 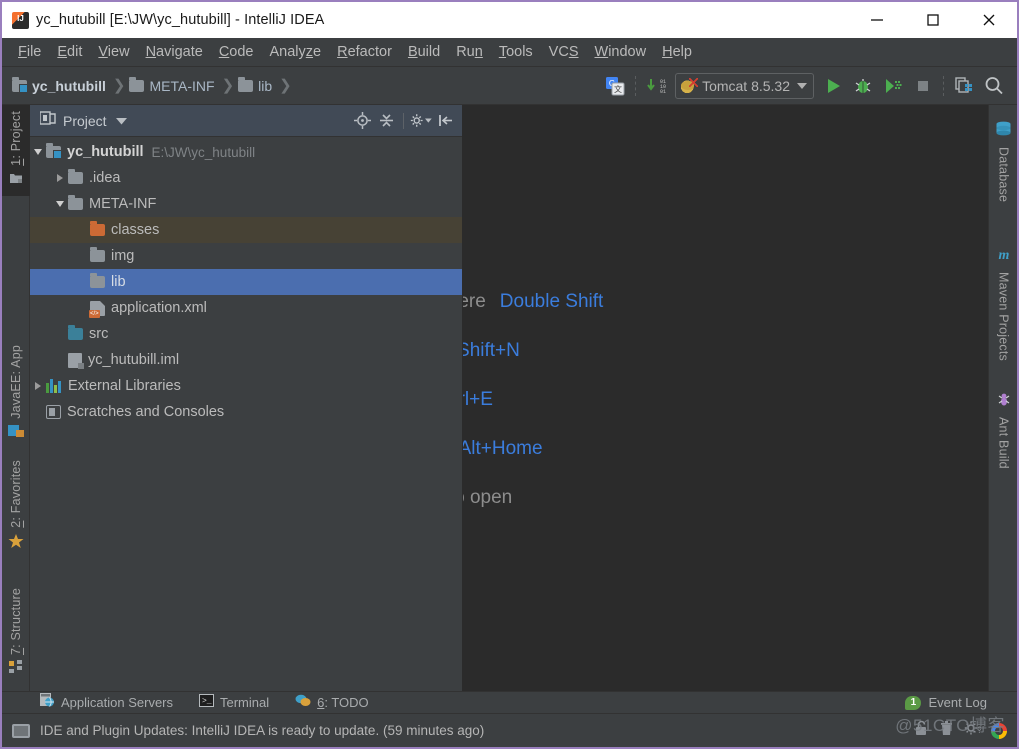 What do you see at coordinates (491, 350) in the screenshot?
I see `hint-shortcut-label: Ctrl+Shift+N` at bounding box center [491, 350].